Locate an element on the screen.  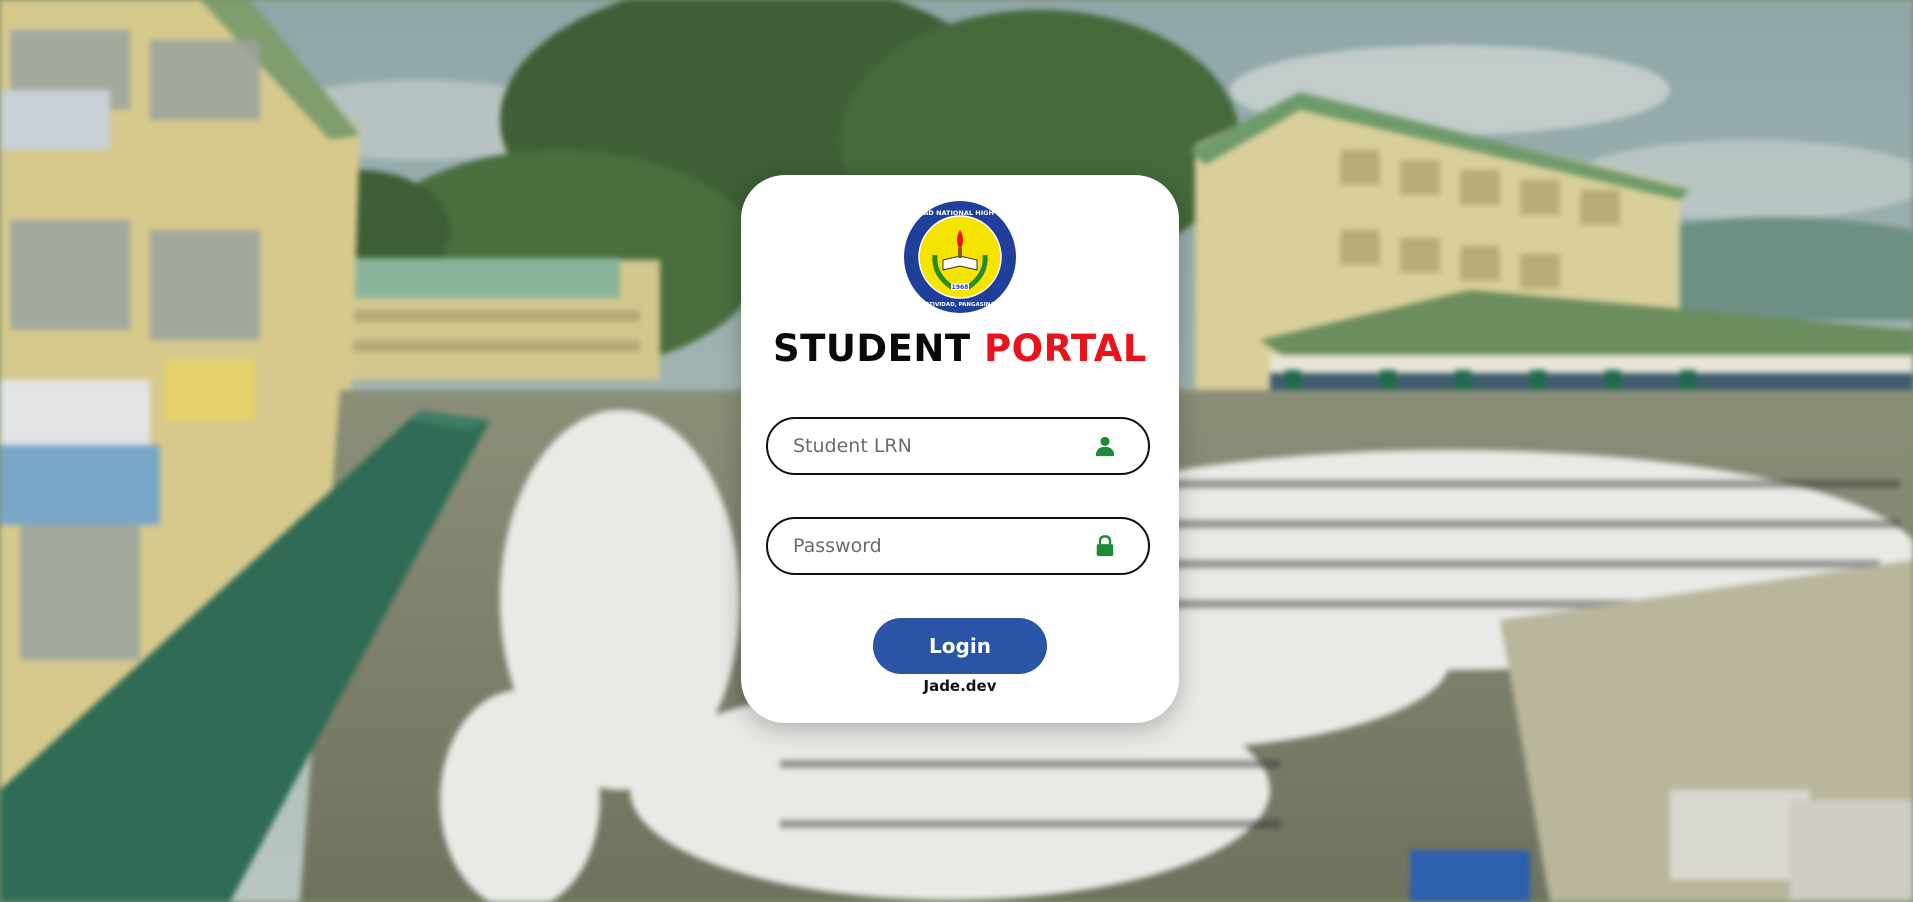
lock-icon is located at coordinates (1105, 546).